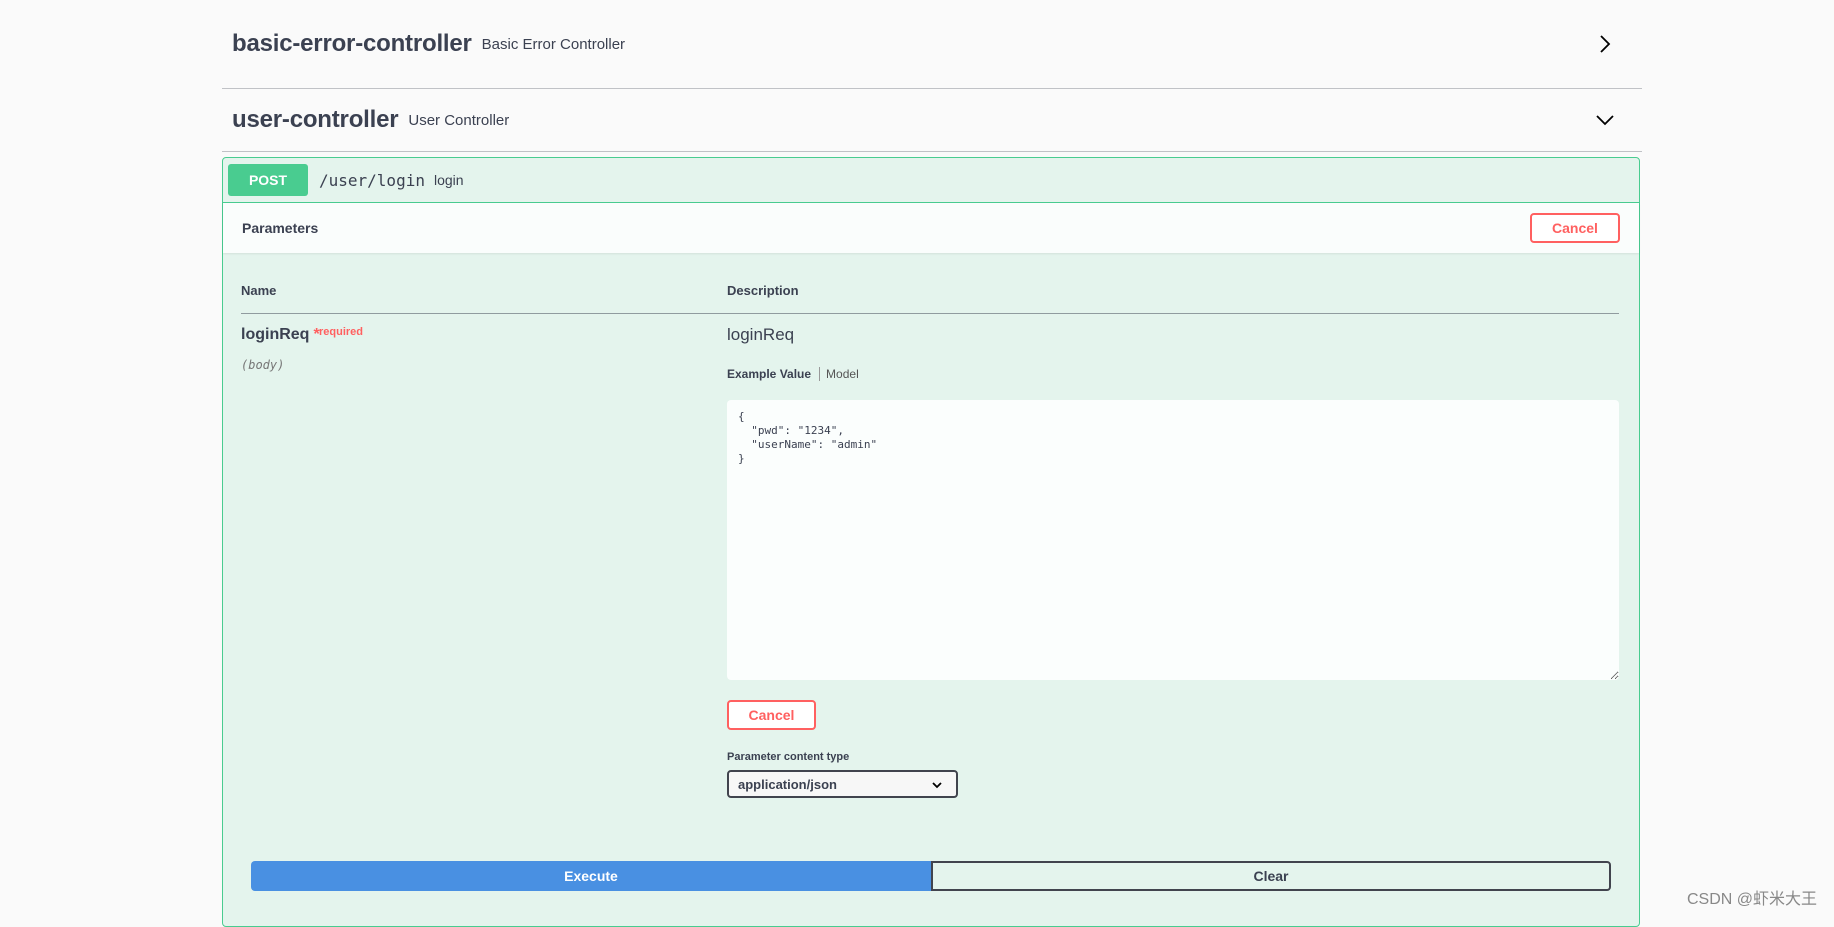 This screenshot has height=927, width=1834. I want to click on tag-user-controller: user-controller User Controller, so click(932, 120).